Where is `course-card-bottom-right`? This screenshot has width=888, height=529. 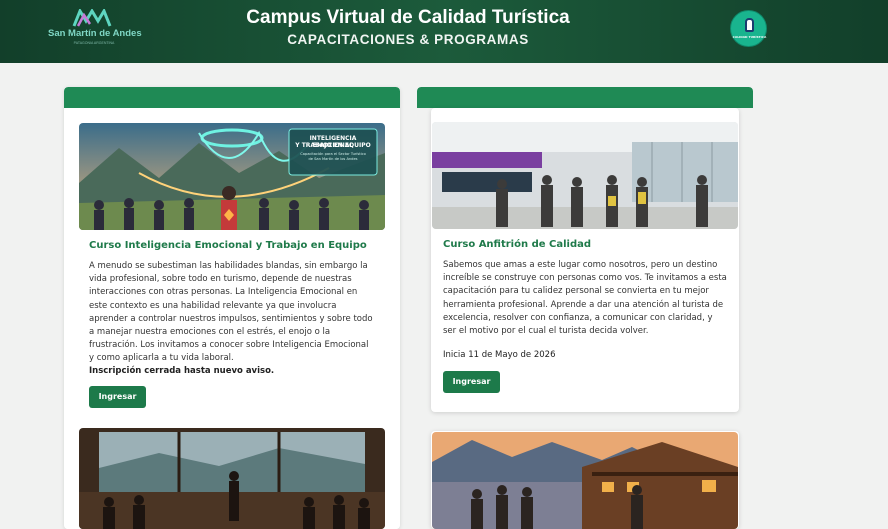
course-card-bottom-right is located at coordinates (585, 480).